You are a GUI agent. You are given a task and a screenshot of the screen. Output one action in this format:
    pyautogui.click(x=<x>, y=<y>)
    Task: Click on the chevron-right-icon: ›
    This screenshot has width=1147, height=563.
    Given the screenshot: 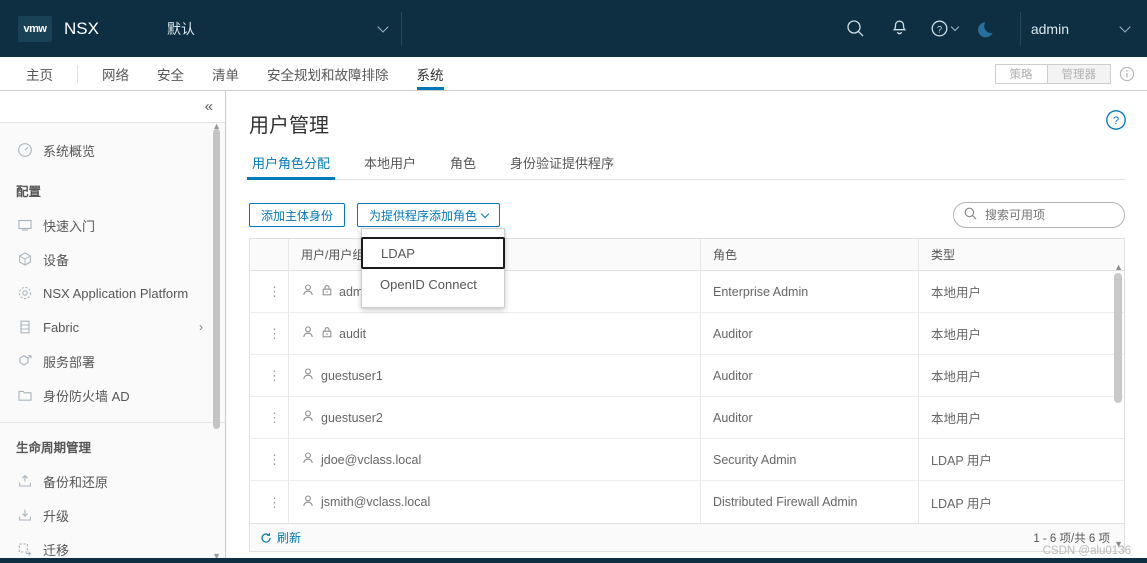 What is the action you would take?
    pyautogui.click(x=201, y=327)
    